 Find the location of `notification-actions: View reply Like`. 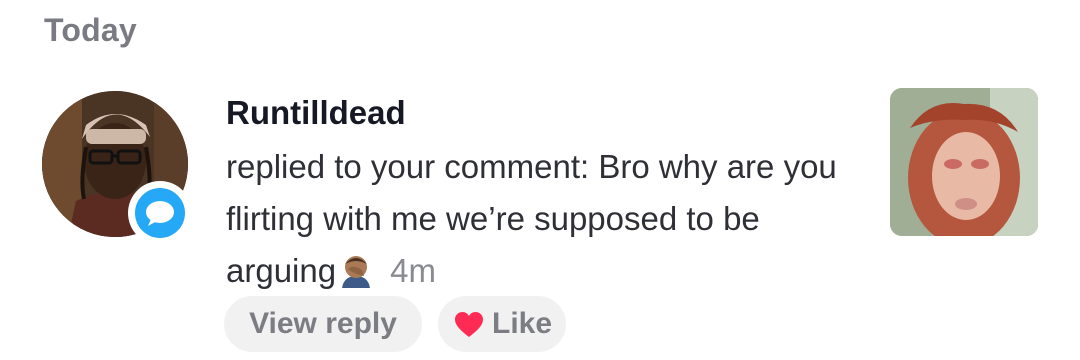

notification-actions: View reply Like is located at coordinates (395, 324).